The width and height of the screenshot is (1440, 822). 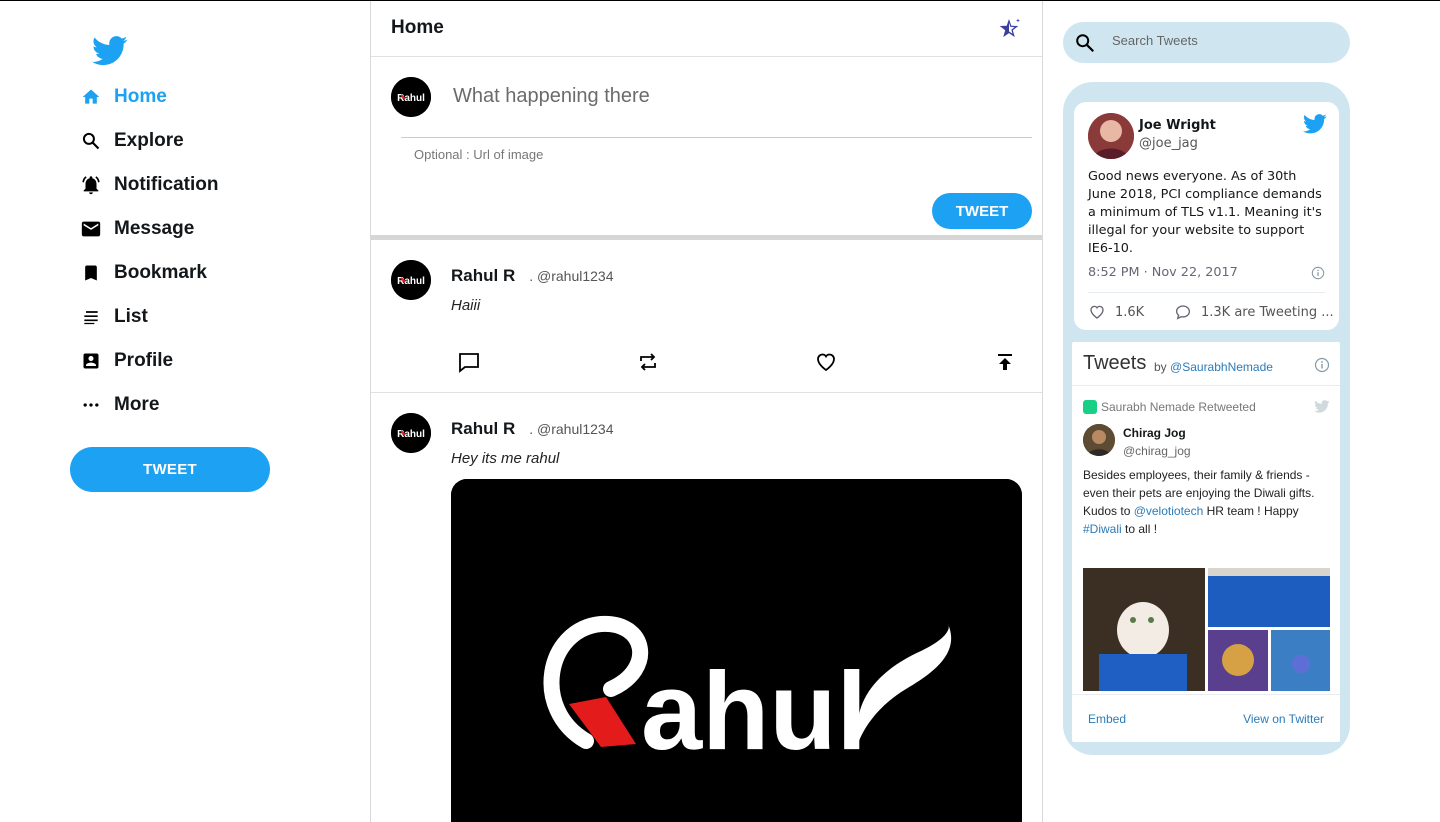 What do you see at coordinates (466, 305) in the screenshot?
I see `post-text: Haiii` at bounding box center [466, 305].